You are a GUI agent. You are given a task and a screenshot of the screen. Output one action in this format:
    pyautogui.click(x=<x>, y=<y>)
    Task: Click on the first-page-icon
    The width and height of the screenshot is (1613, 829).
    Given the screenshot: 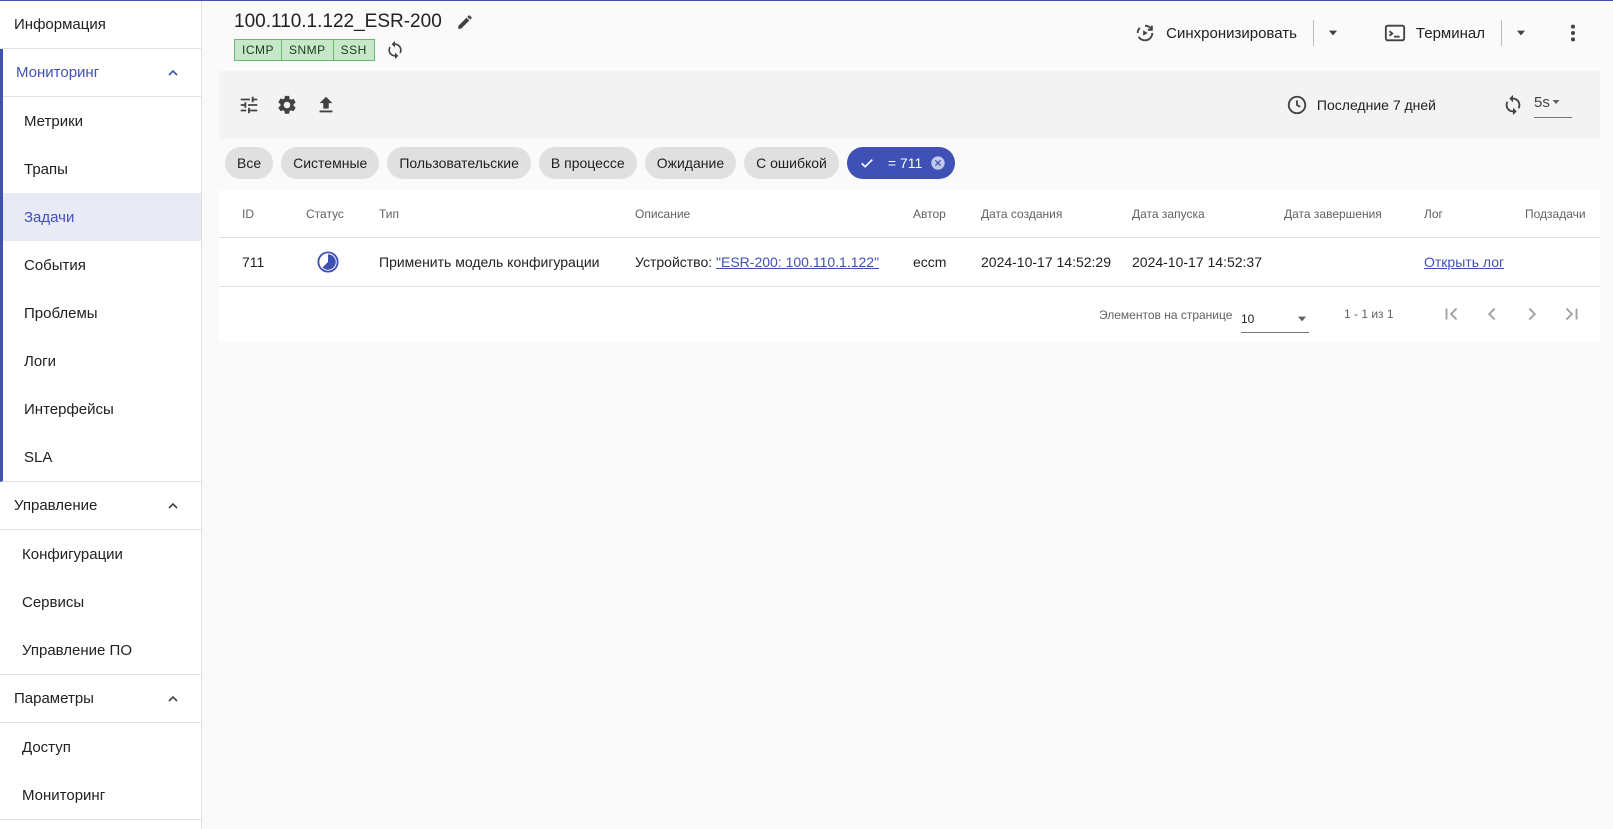 What is the action you would take?
    pyautogui.click(x=1452, y=314)
    